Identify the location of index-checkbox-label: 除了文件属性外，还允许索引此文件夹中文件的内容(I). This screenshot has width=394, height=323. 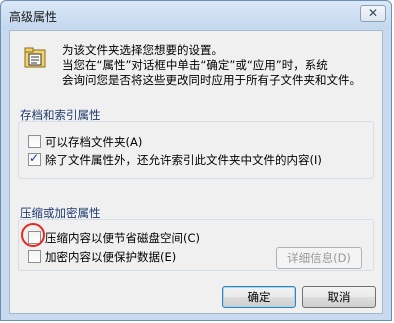
(183, 160).